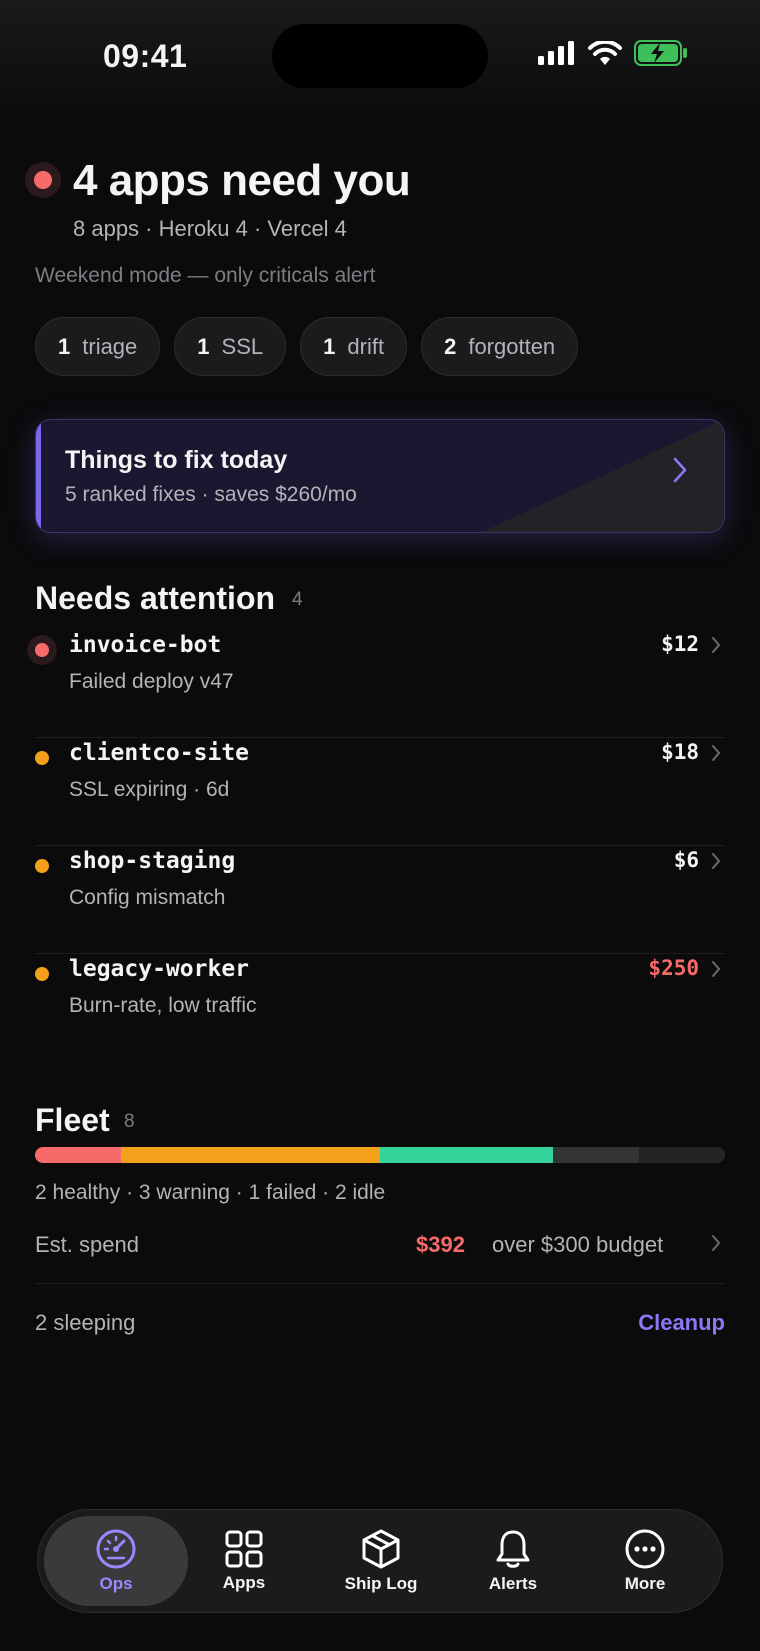 This screenshot has width=760, height=1651. What do you see at coordinates (556, 53) in the screenshot?
I see `cellular-signal-icon` at bounding box center [556, 53].